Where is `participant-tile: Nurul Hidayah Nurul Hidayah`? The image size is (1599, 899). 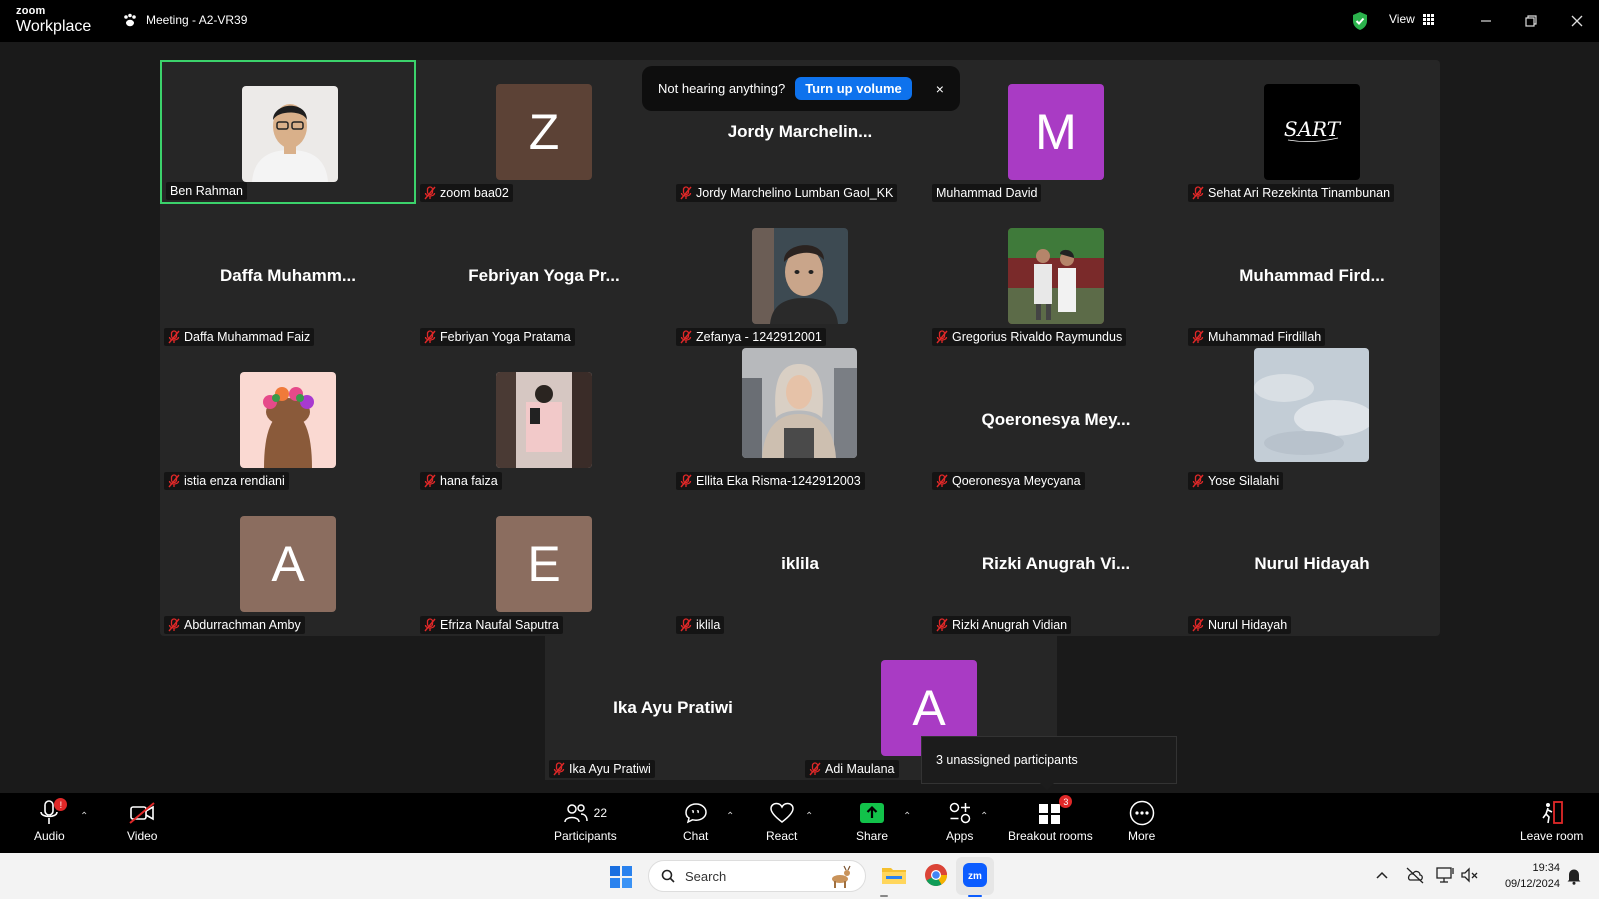
participant-tile: Nurul Hidayah Nurul Hidayah is located at coordinates (1312, 564).